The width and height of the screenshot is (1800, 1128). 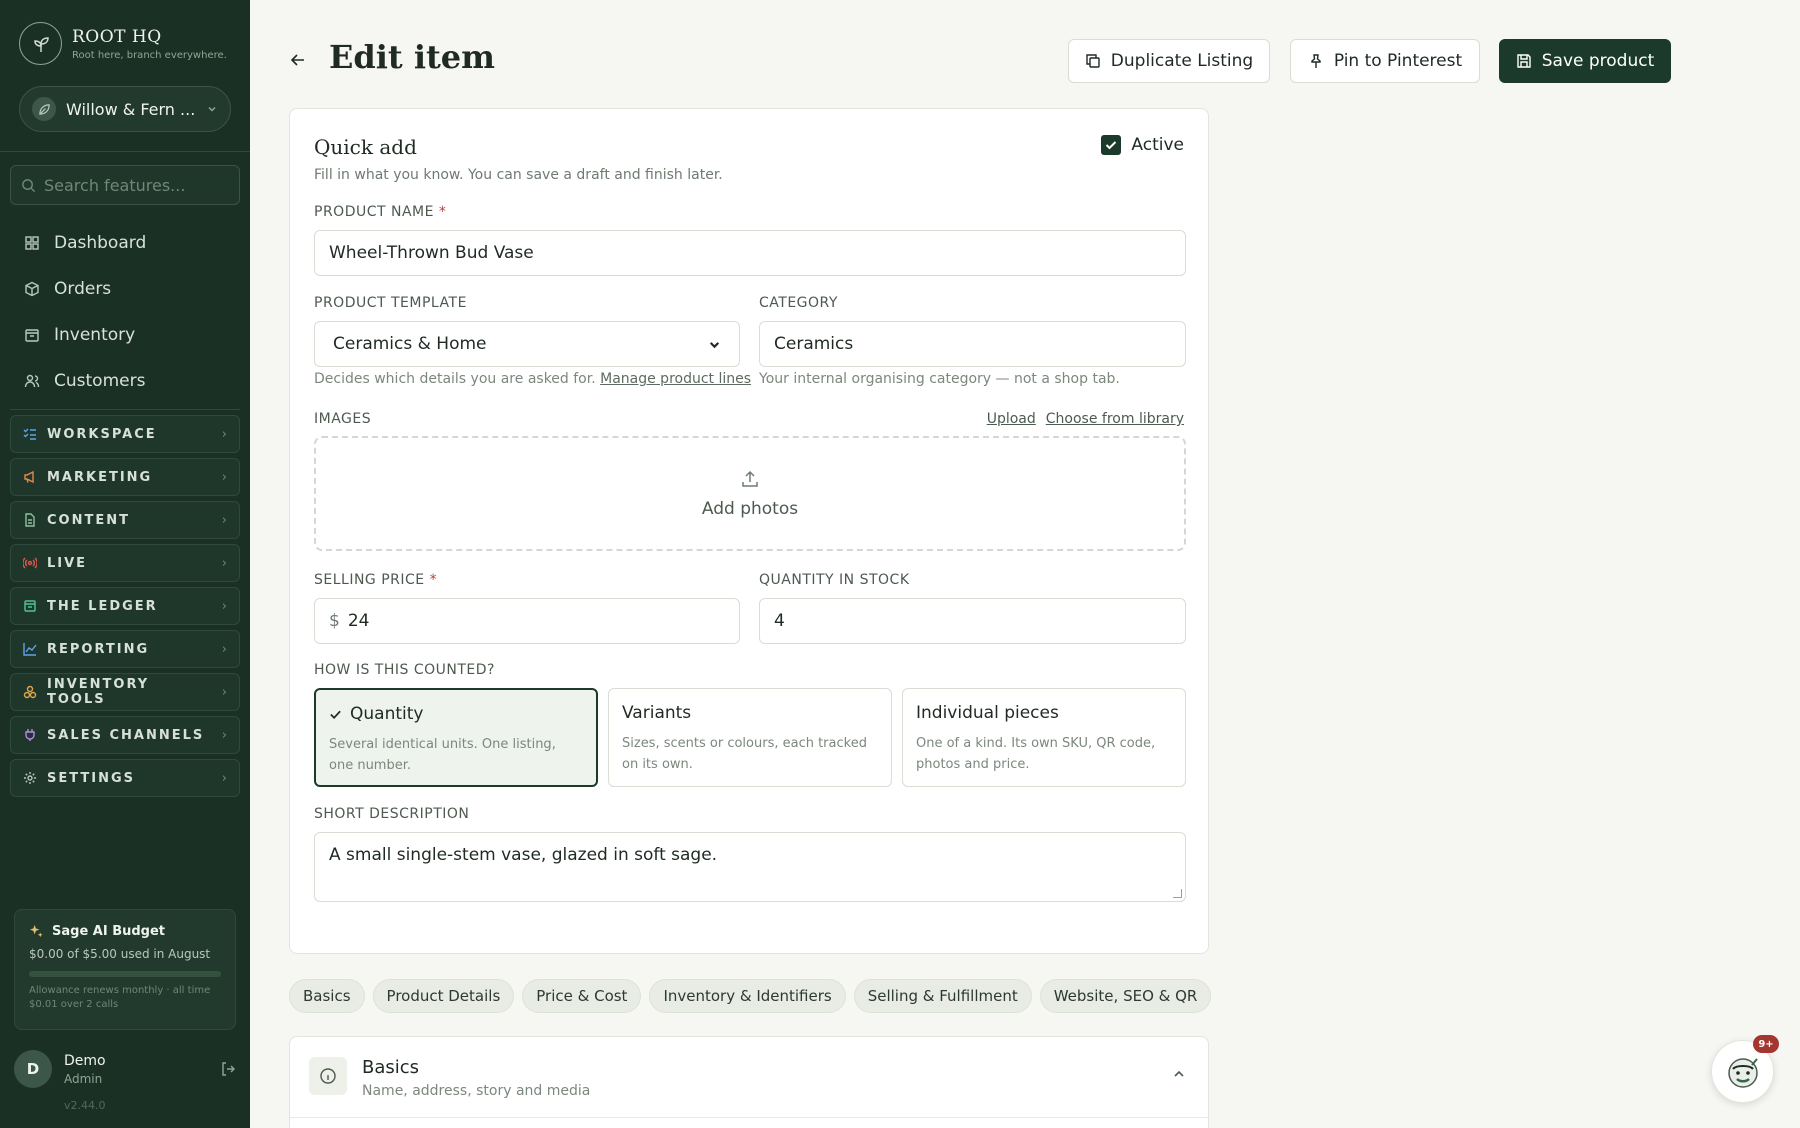 I want to click on group-inventory-tools: INVENTORY TOOLS ›, so click(x=125, y=692).